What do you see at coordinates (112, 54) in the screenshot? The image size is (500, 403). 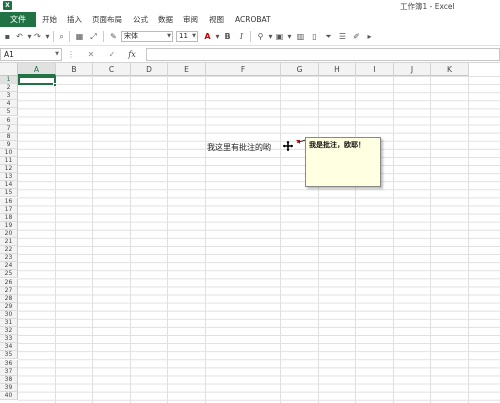 I see `enter-button: ✓` at bounding box center [112, 54].